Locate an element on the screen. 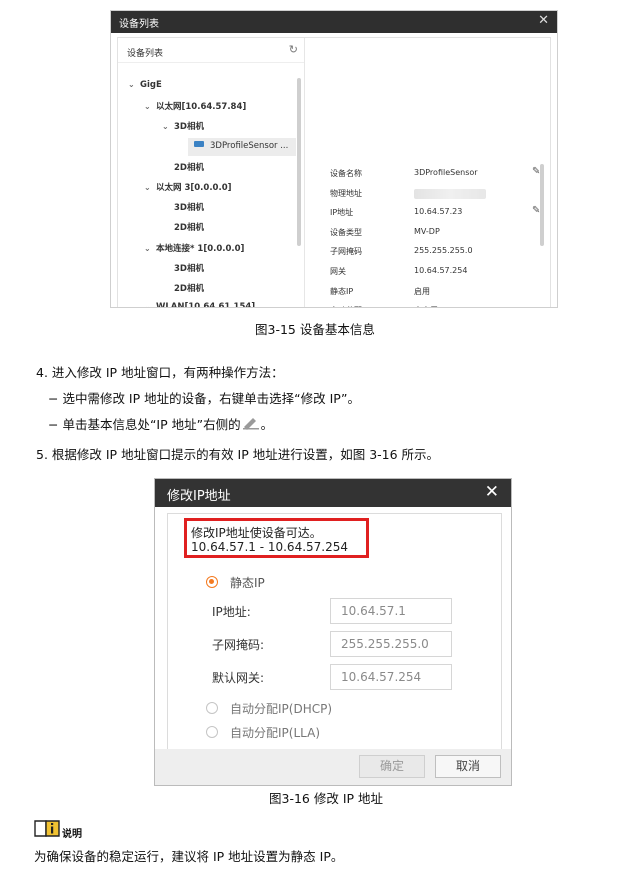  valid-ip-hint-box: 修改IP地址使设备可达。 10.64.57.1 - 10.64.57.254 is located at coordinates (276, 538).